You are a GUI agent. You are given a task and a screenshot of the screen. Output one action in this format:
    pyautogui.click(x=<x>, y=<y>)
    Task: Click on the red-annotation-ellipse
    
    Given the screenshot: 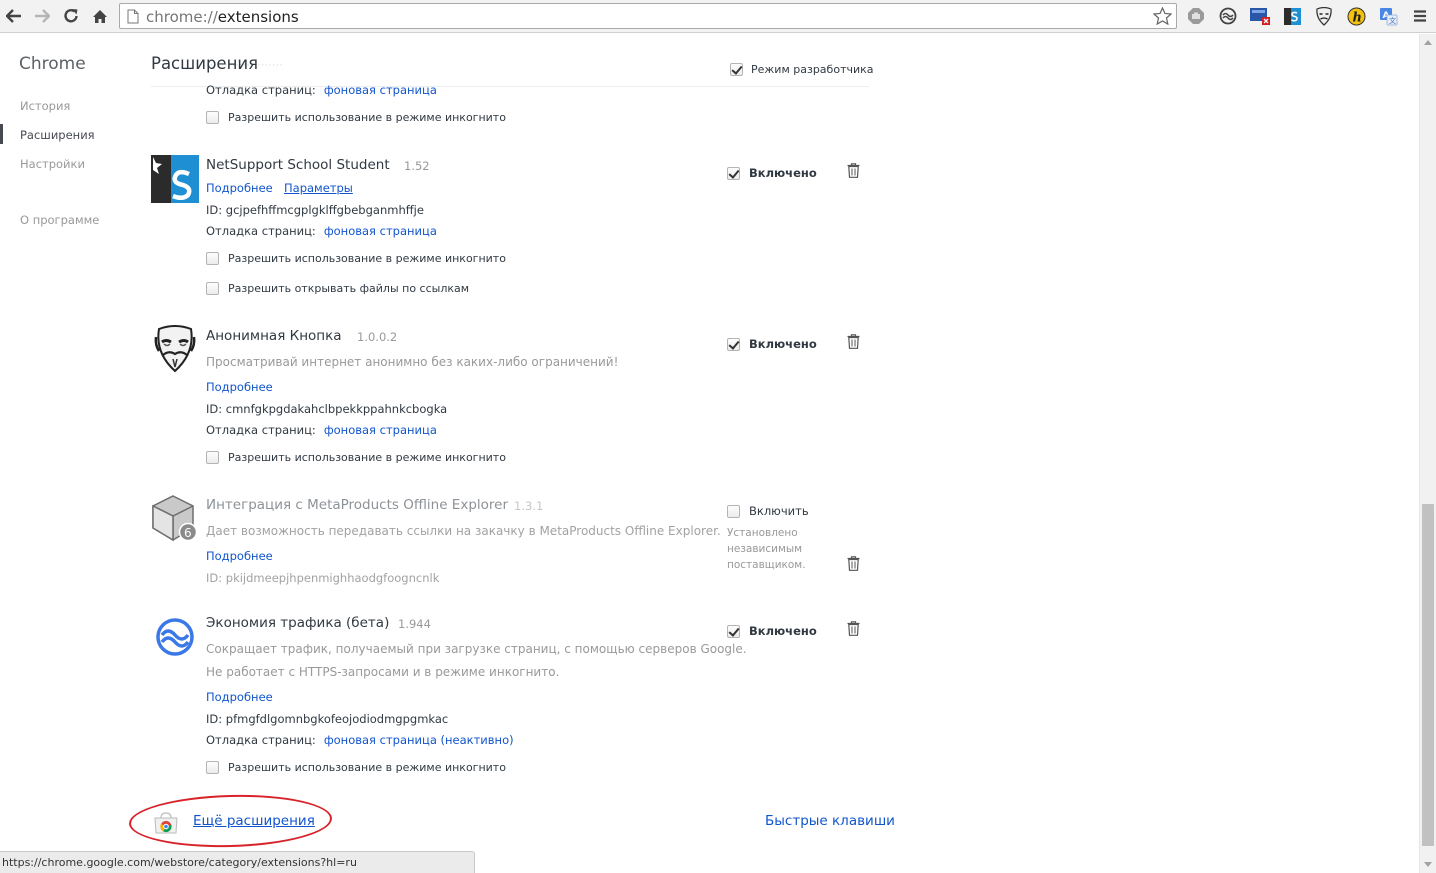 What is the action you would take?
    pyautogui.click(x=230, y=821)
    